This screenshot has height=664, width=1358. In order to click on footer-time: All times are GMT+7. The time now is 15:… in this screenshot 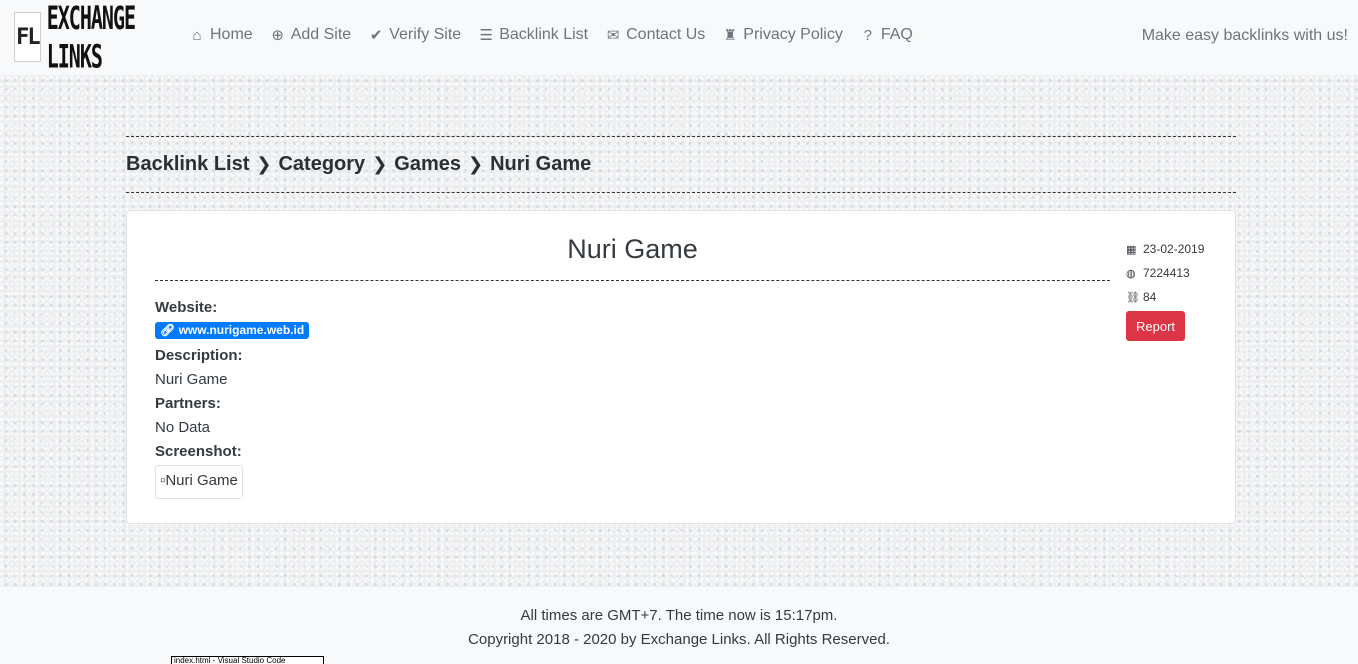, I will do `click(679, 615)`.